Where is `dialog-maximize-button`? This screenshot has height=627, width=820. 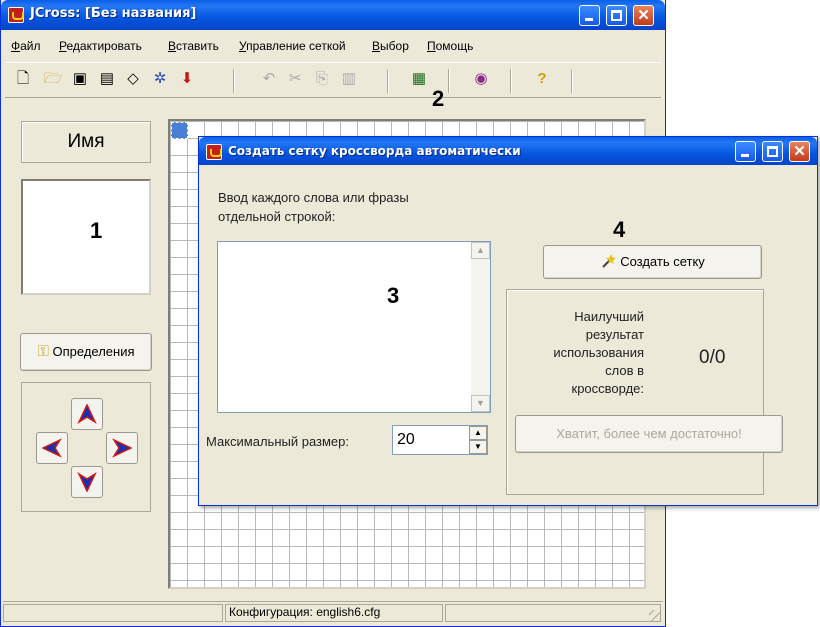
dialog-maximize-button is located at coordinates (772, 151).